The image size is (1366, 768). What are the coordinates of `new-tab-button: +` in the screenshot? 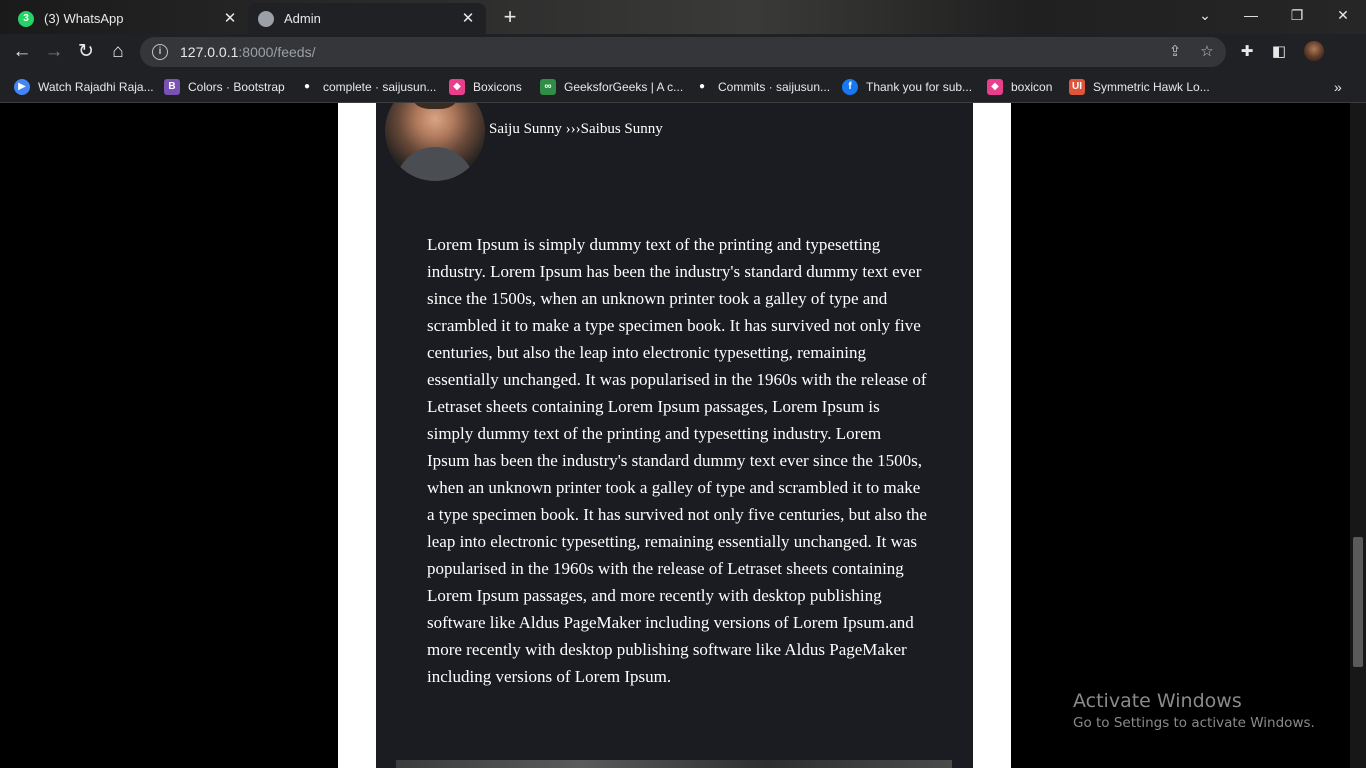 It's located at (510, 17).